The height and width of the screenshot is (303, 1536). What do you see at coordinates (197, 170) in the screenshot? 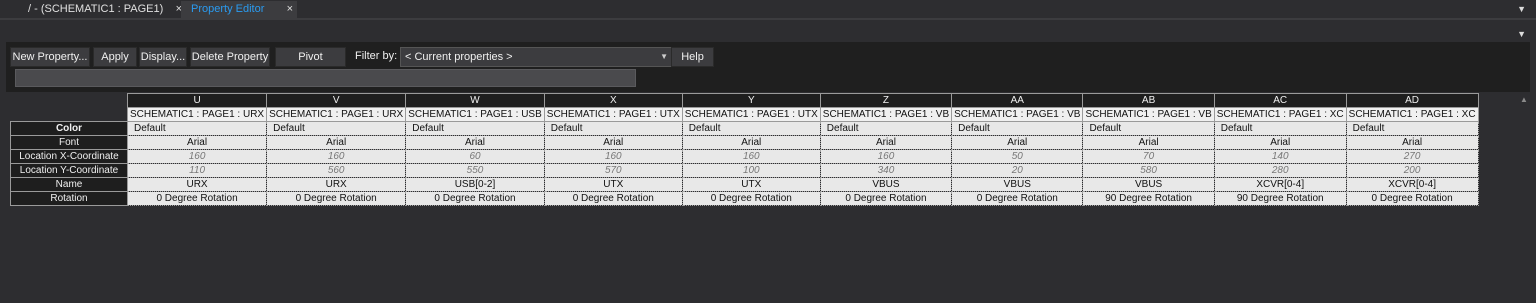
I see `grid-cell: 110` at bounding box center [197, 170].